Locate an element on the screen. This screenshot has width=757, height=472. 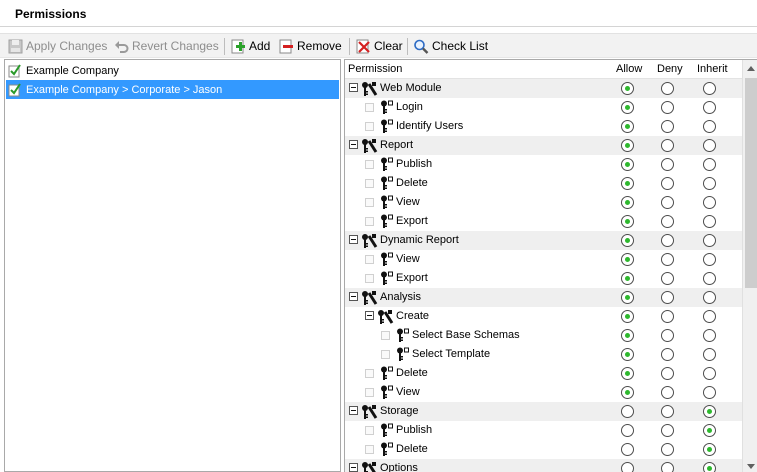
table-row: Dynamic Report is located at coordinates (543, 240).